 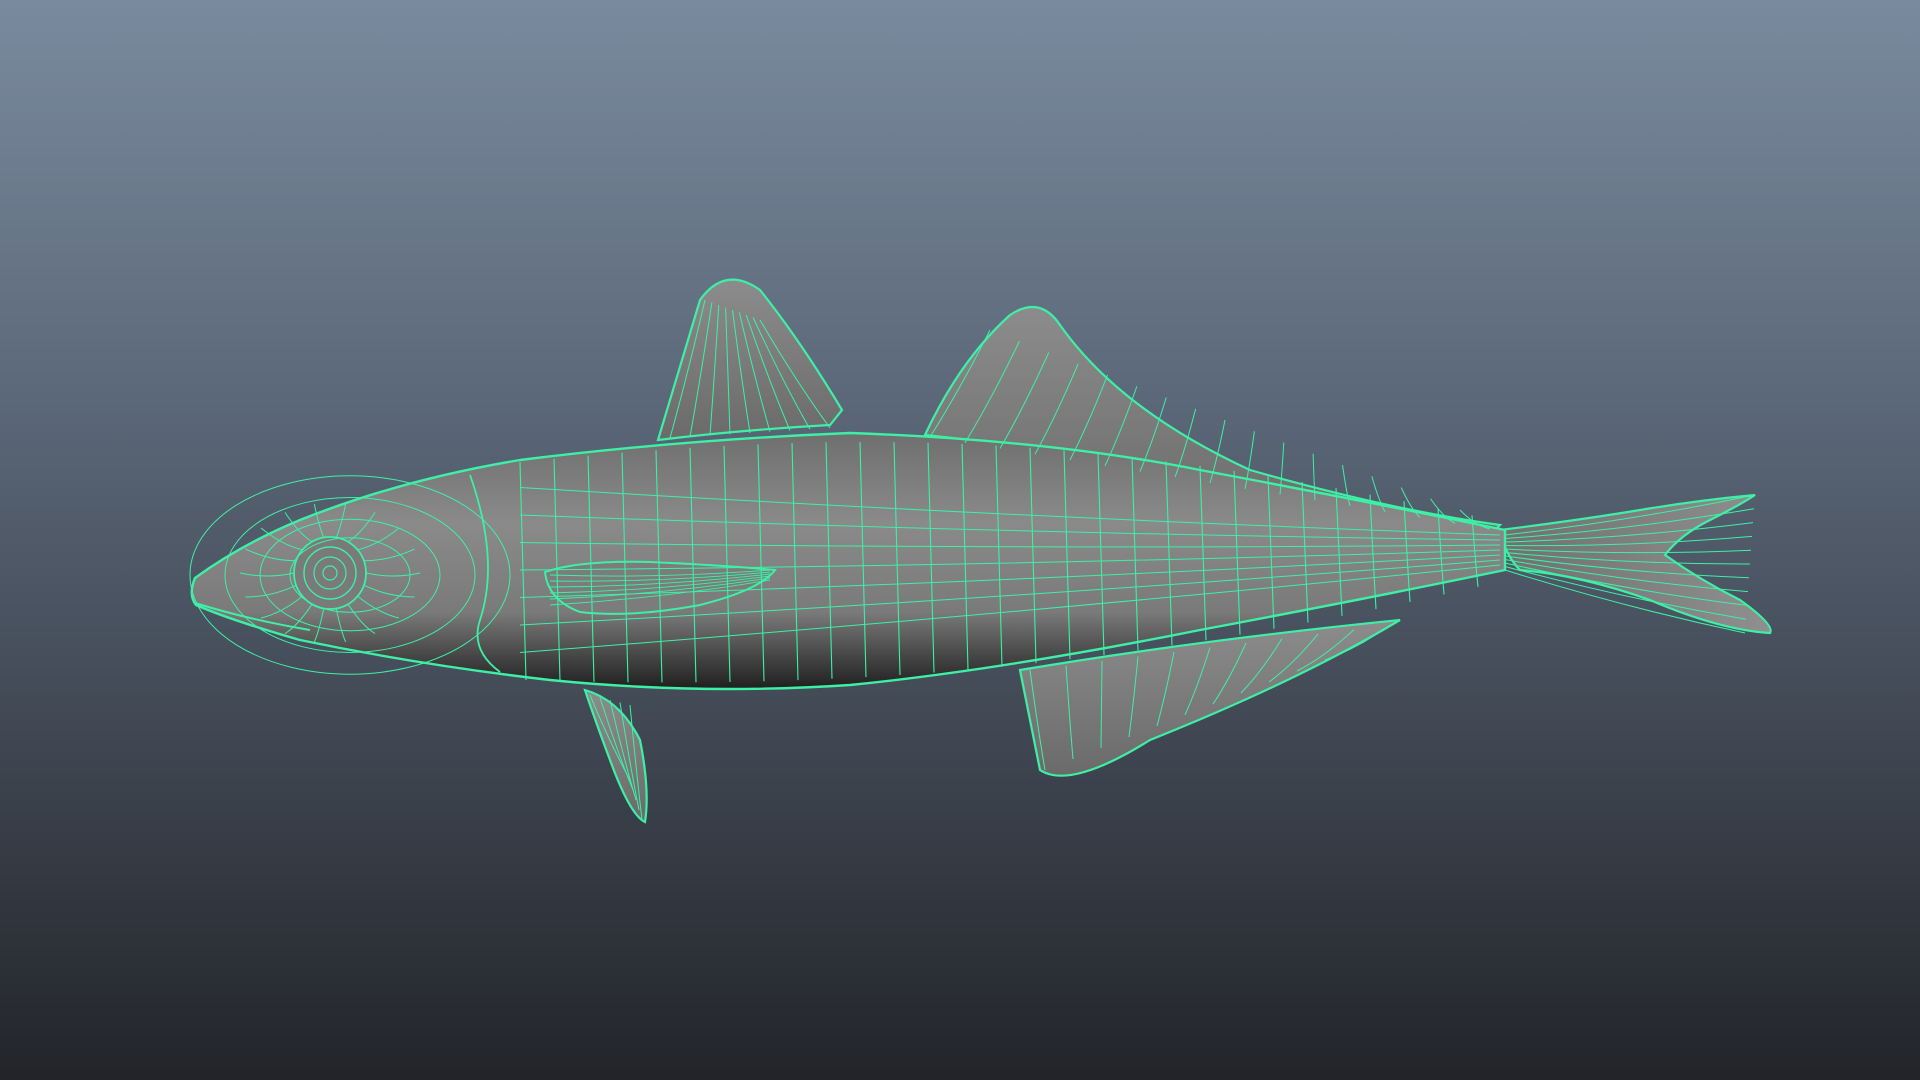 I want to click on eye-icon, so click(x=330, y=573).